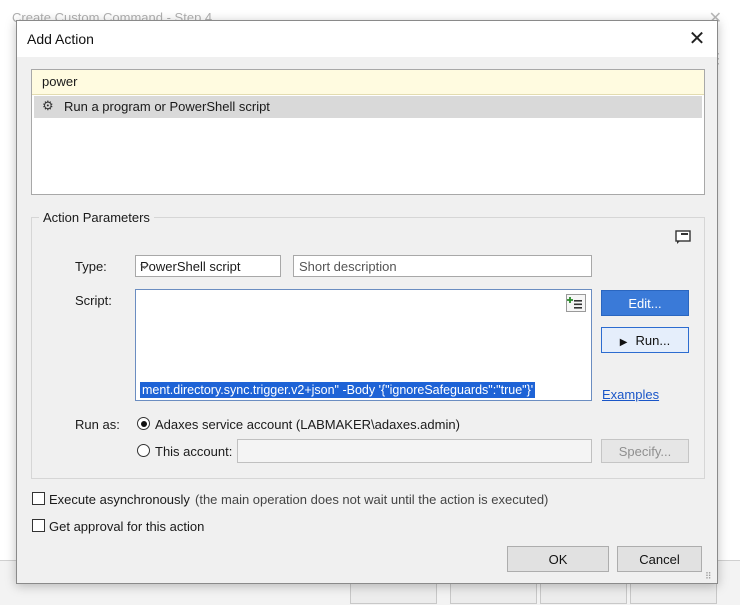  Describe the element at coordinates (143, 450) in the screenshot. I see `this-account-radio` at that location.